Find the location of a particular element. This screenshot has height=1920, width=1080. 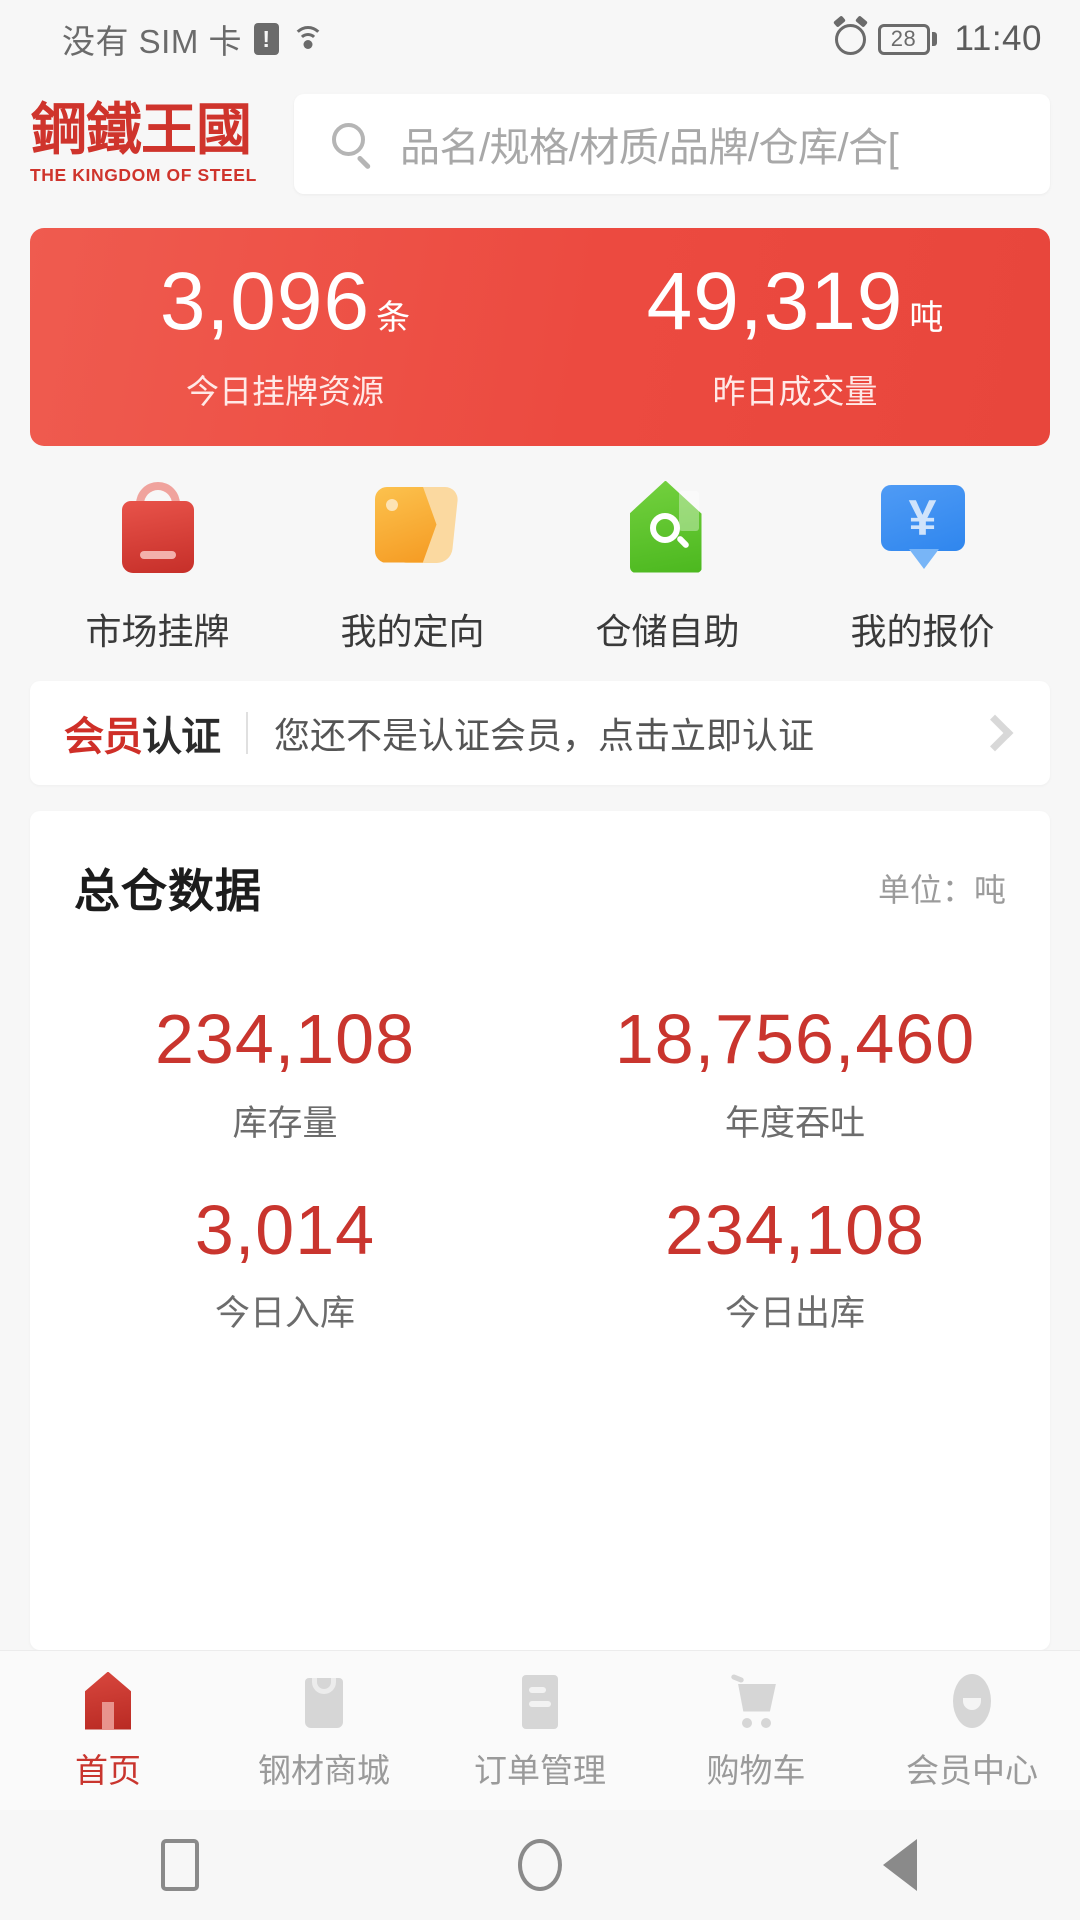

circle-icon is located at coordinates (540, 1865).